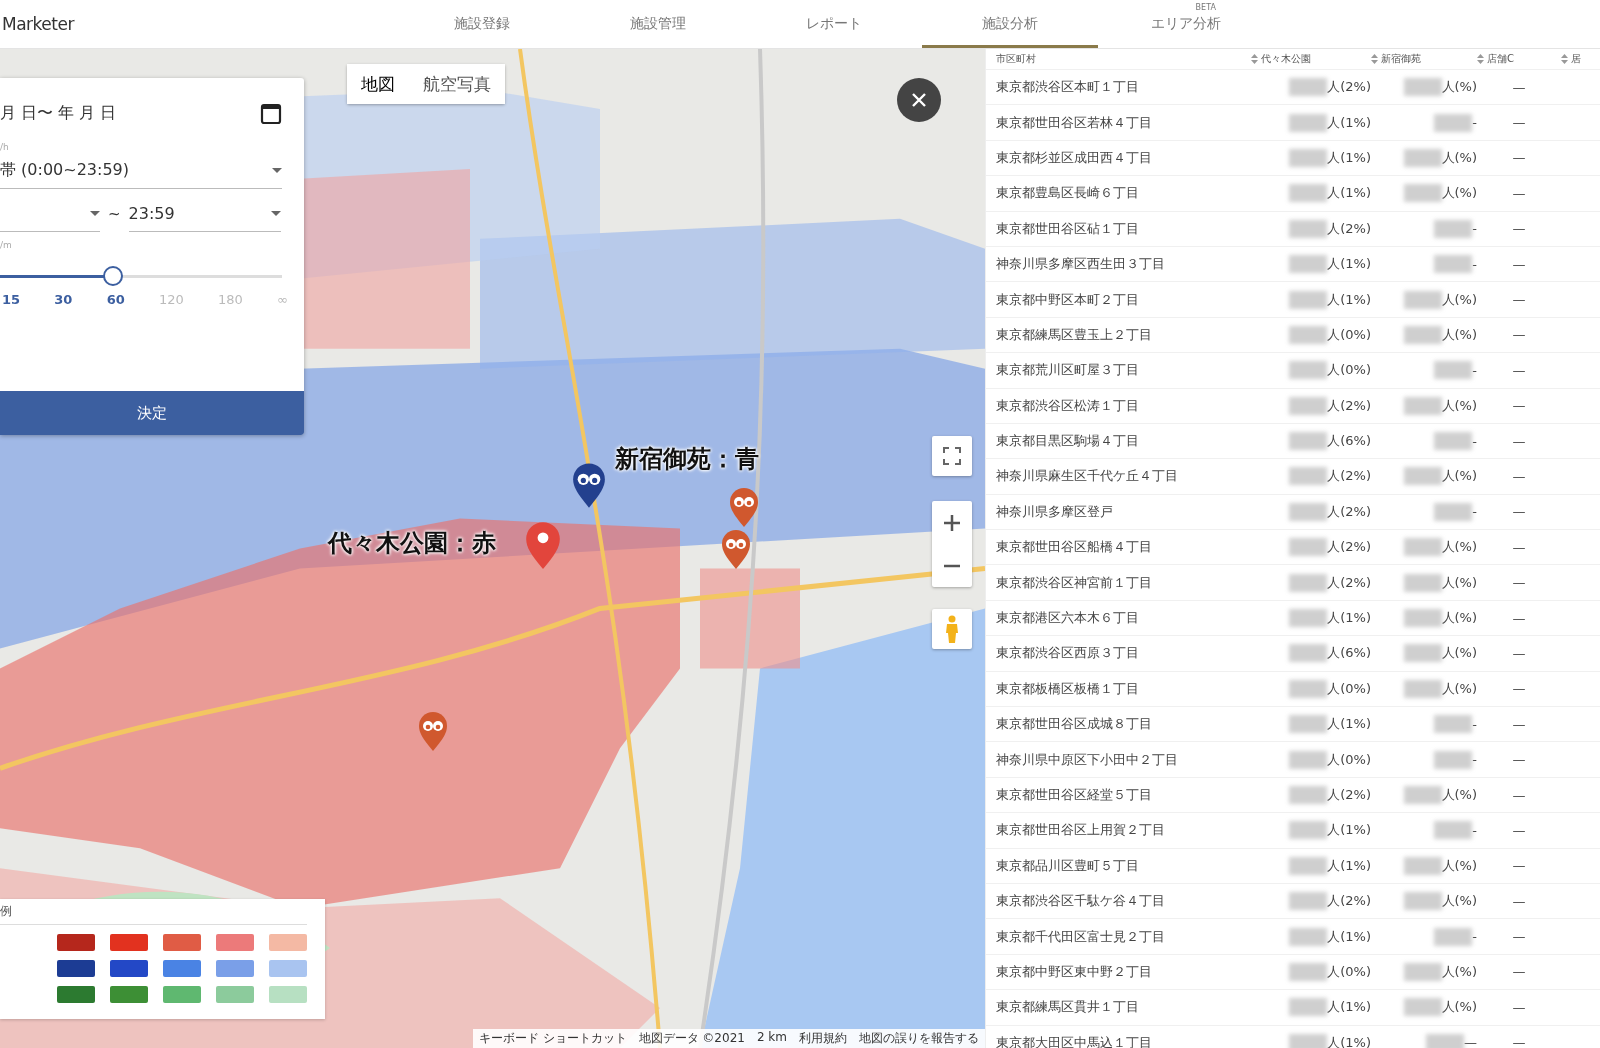 The image size is (1600, 1048). Describe the element at coordinates (823, 1038) in the screenshot. I see `attribution-text: 利用規約` at that location.